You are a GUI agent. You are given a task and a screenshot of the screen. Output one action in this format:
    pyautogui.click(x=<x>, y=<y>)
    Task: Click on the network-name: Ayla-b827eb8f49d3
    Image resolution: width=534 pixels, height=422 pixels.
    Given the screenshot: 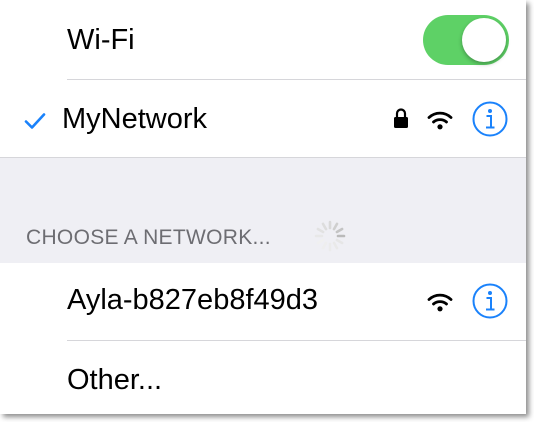 What is the action you would take?
    pyautogui.click(x=193, y=300)
    